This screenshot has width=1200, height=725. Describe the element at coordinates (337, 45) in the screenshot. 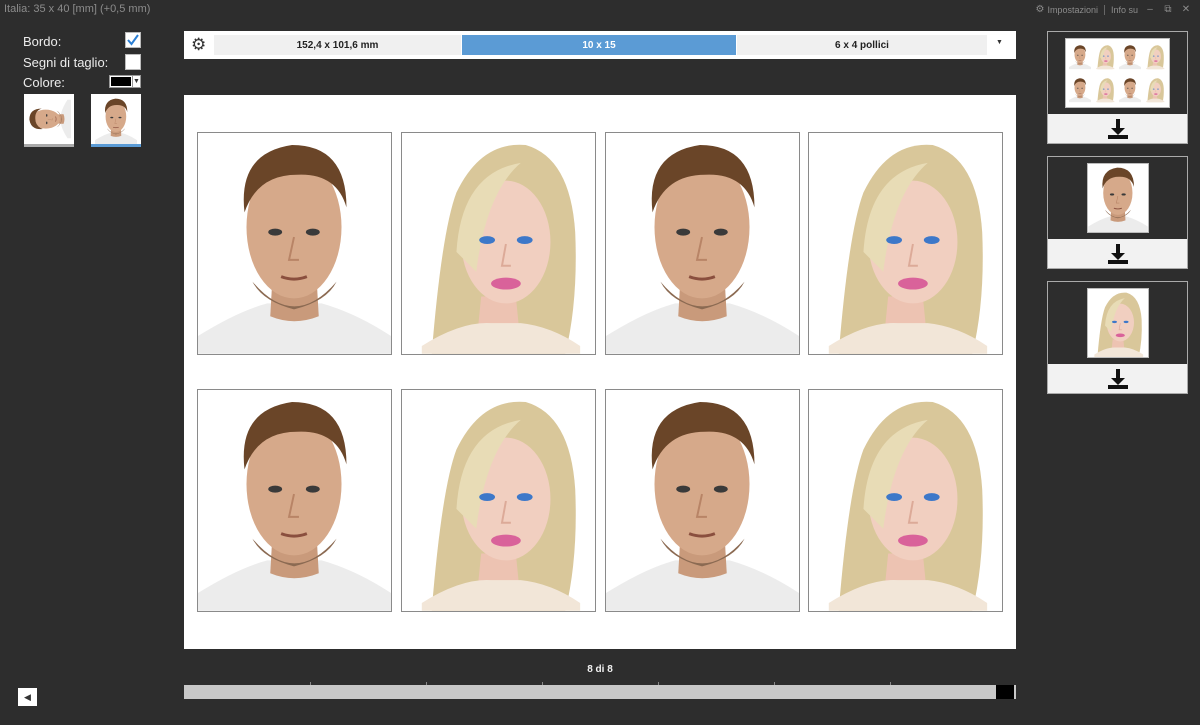

I see `size-option-mm: 152,4 x 101,6 mm` at that location.